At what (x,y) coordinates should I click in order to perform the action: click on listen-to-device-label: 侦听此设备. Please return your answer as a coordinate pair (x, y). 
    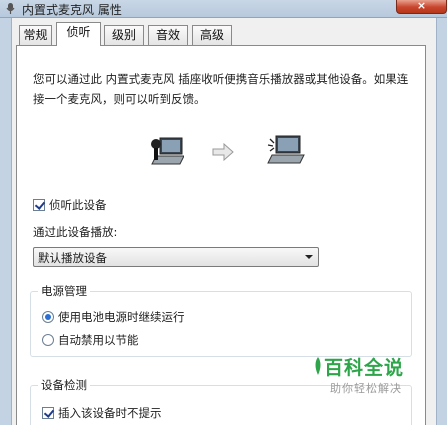
    Looking at the image, I should click on (78, 205).